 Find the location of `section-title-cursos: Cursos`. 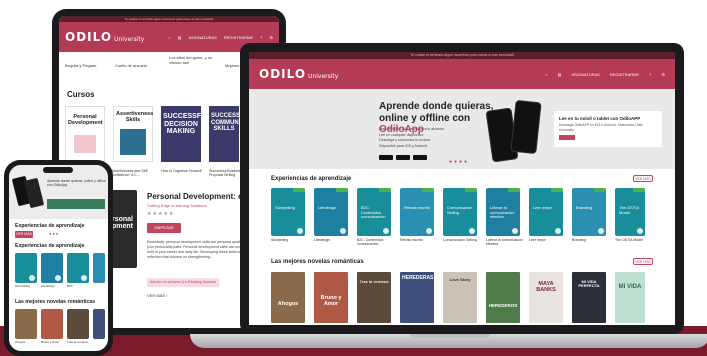

section-title-cursos: Cursos is located at coordinates (81, 94).